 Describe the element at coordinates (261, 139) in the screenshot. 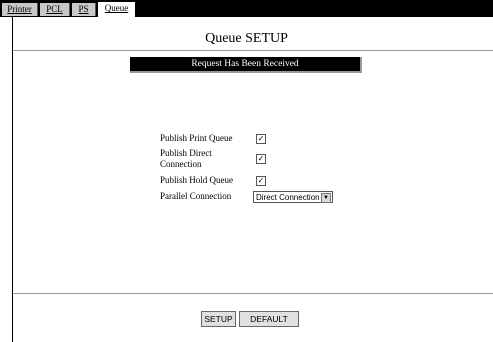

I see `publish-print-queue-checkbox: ✓` at that location.